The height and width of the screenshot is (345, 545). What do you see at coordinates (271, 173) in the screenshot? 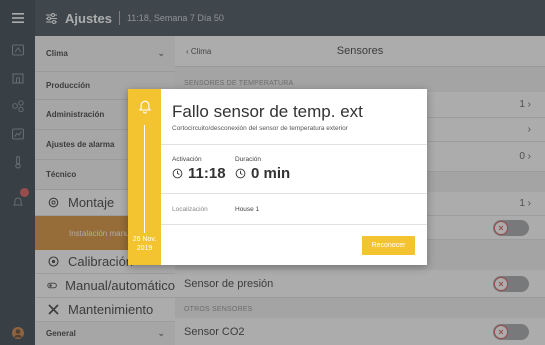
I see `duration-time: 0 min` at bounding box center [271, 173].